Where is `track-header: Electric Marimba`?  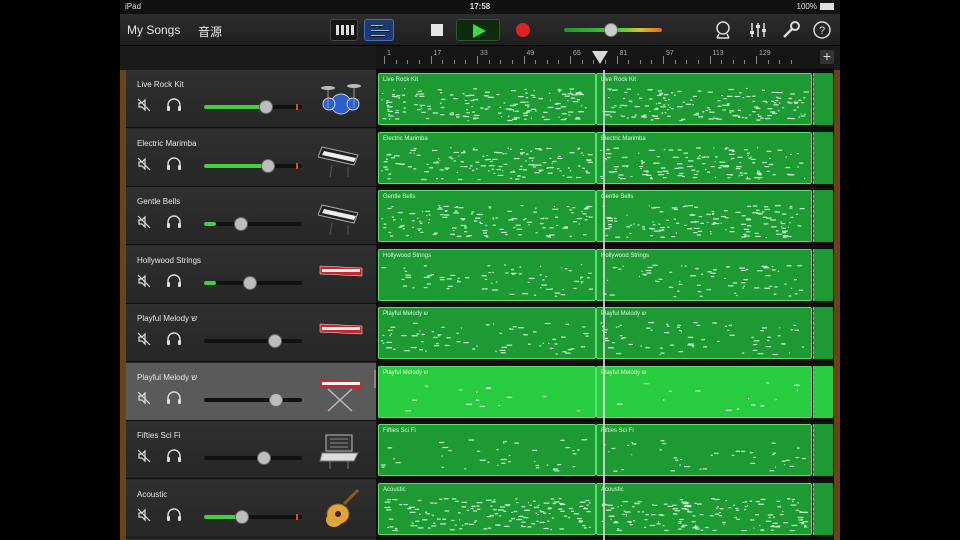 track-header: Electric Marimba is located at coordinates (251, 157).